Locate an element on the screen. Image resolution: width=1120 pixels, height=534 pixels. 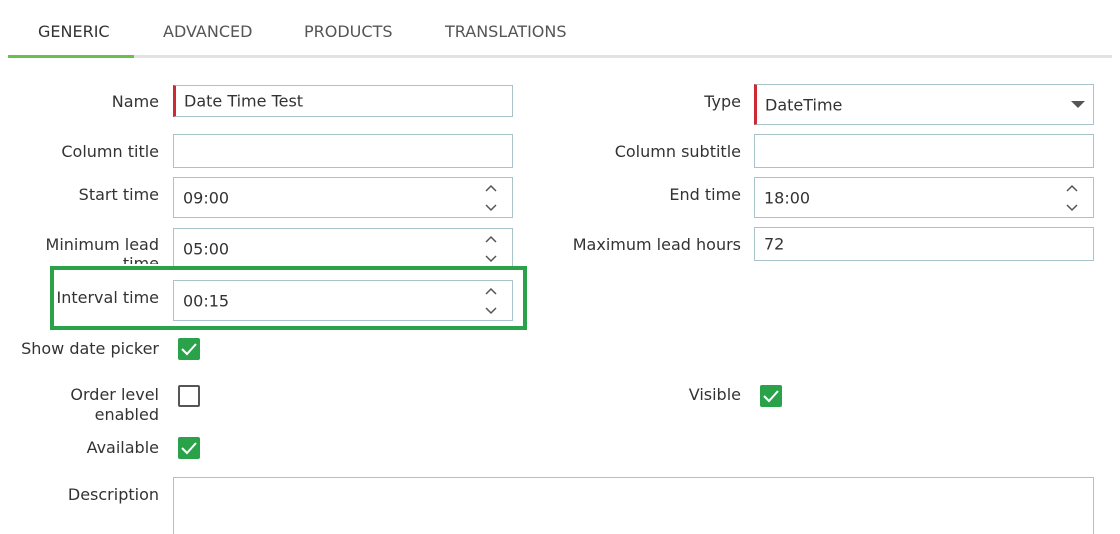
type-select-value: DateTime is located at coordinates (804, 104).